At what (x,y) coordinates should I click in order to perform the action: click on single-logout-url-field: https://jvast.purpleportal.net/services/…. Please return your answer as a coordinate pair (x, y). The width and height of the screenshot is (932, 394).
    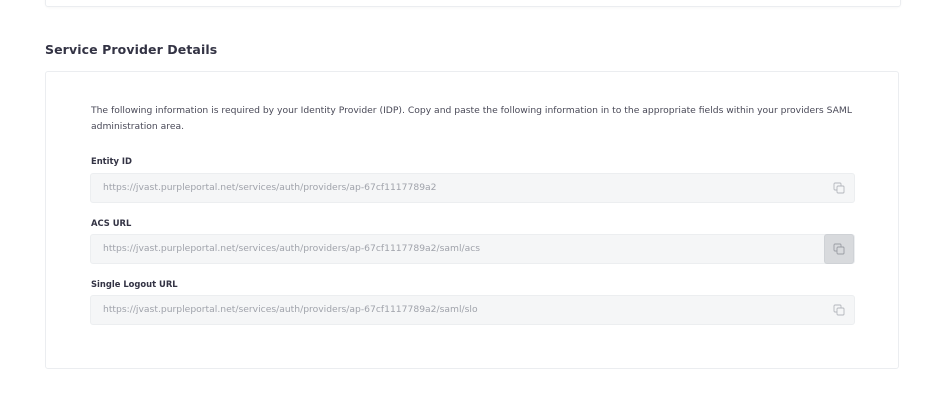
    Looking at the image, I should click on (472, 310).